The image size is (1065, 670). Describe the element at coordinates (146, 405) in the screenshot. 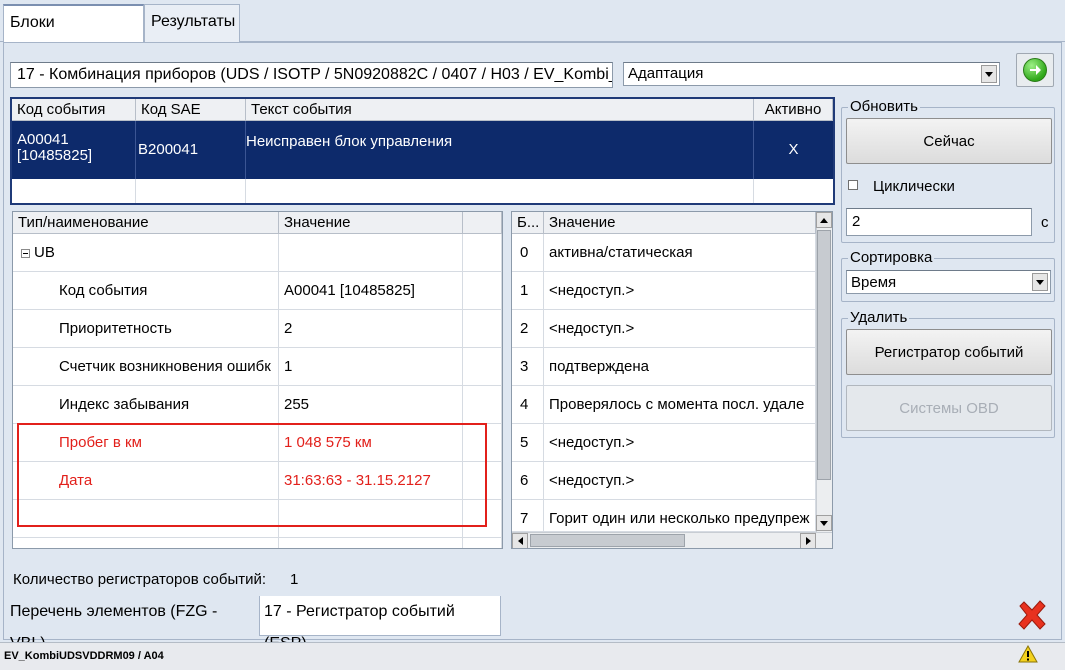

I see `detail-name: Индекс забывания` at that location.